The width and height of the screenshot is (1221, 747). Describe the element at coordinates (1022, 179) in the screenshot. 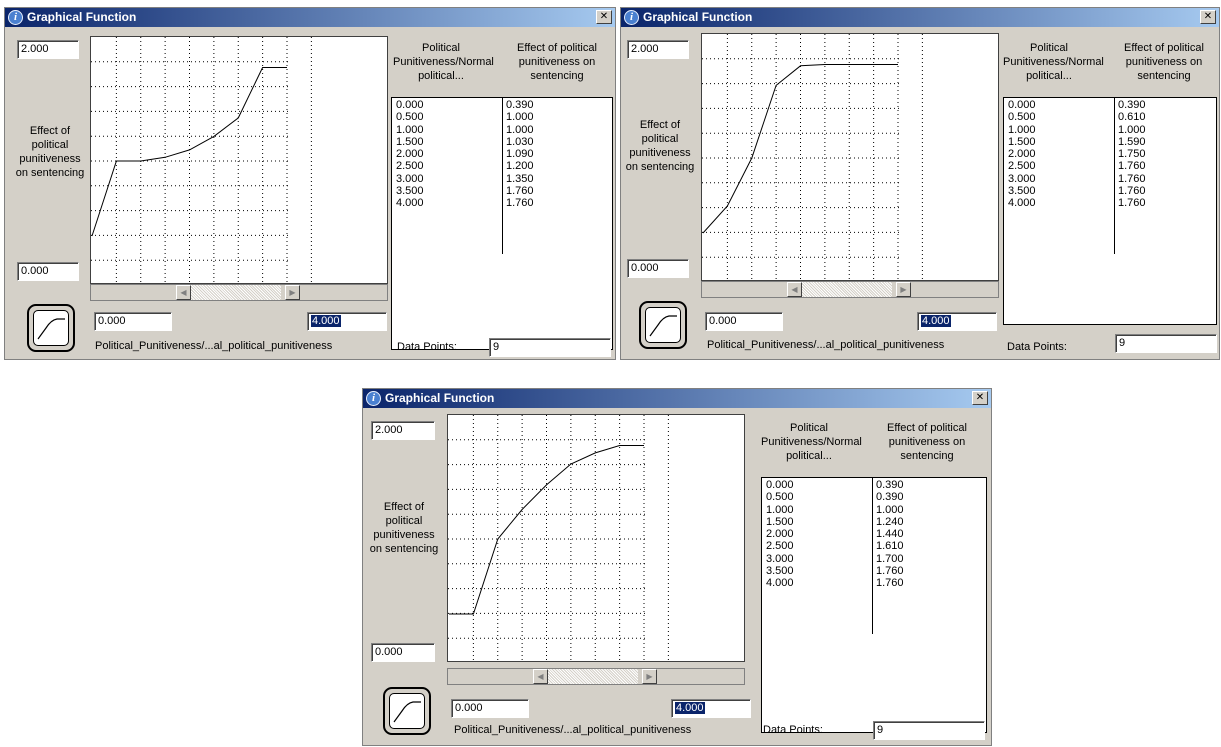

I see `input-cell: 3.000` at that location.